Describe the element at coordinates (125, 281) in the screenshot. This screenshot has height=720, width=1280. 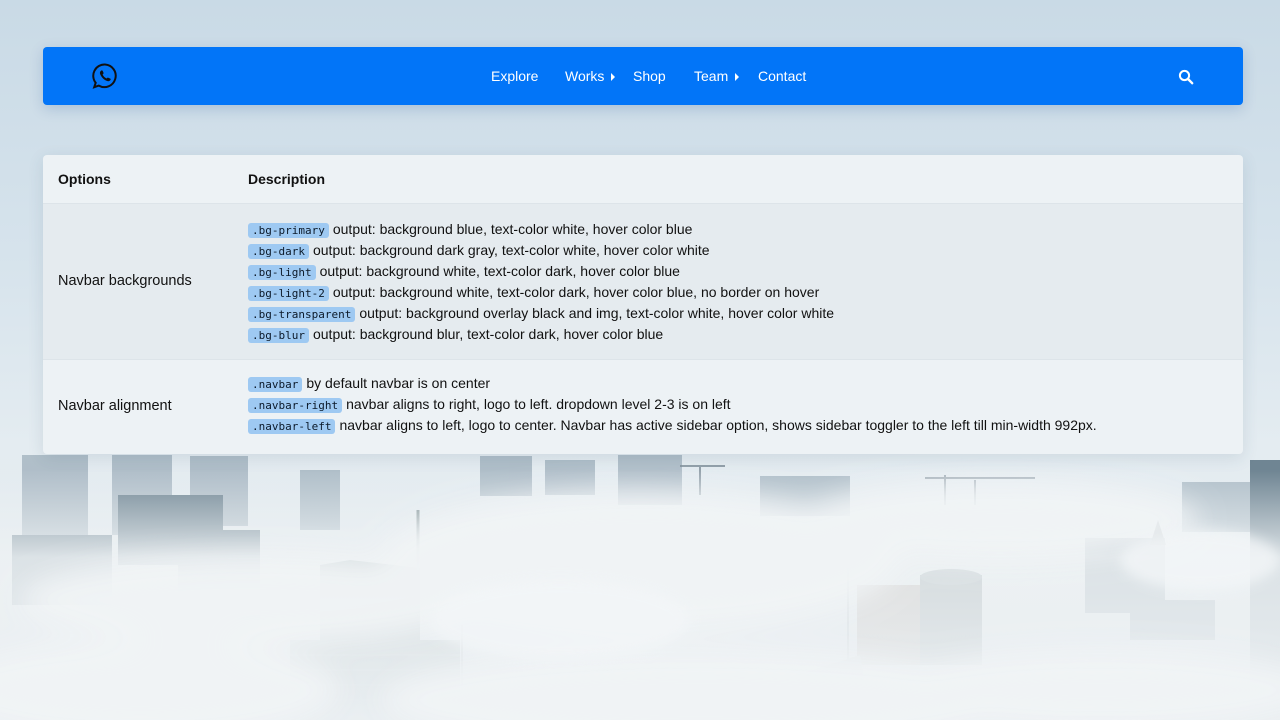
I see `option-name: Navbar backgrounds` at that location.